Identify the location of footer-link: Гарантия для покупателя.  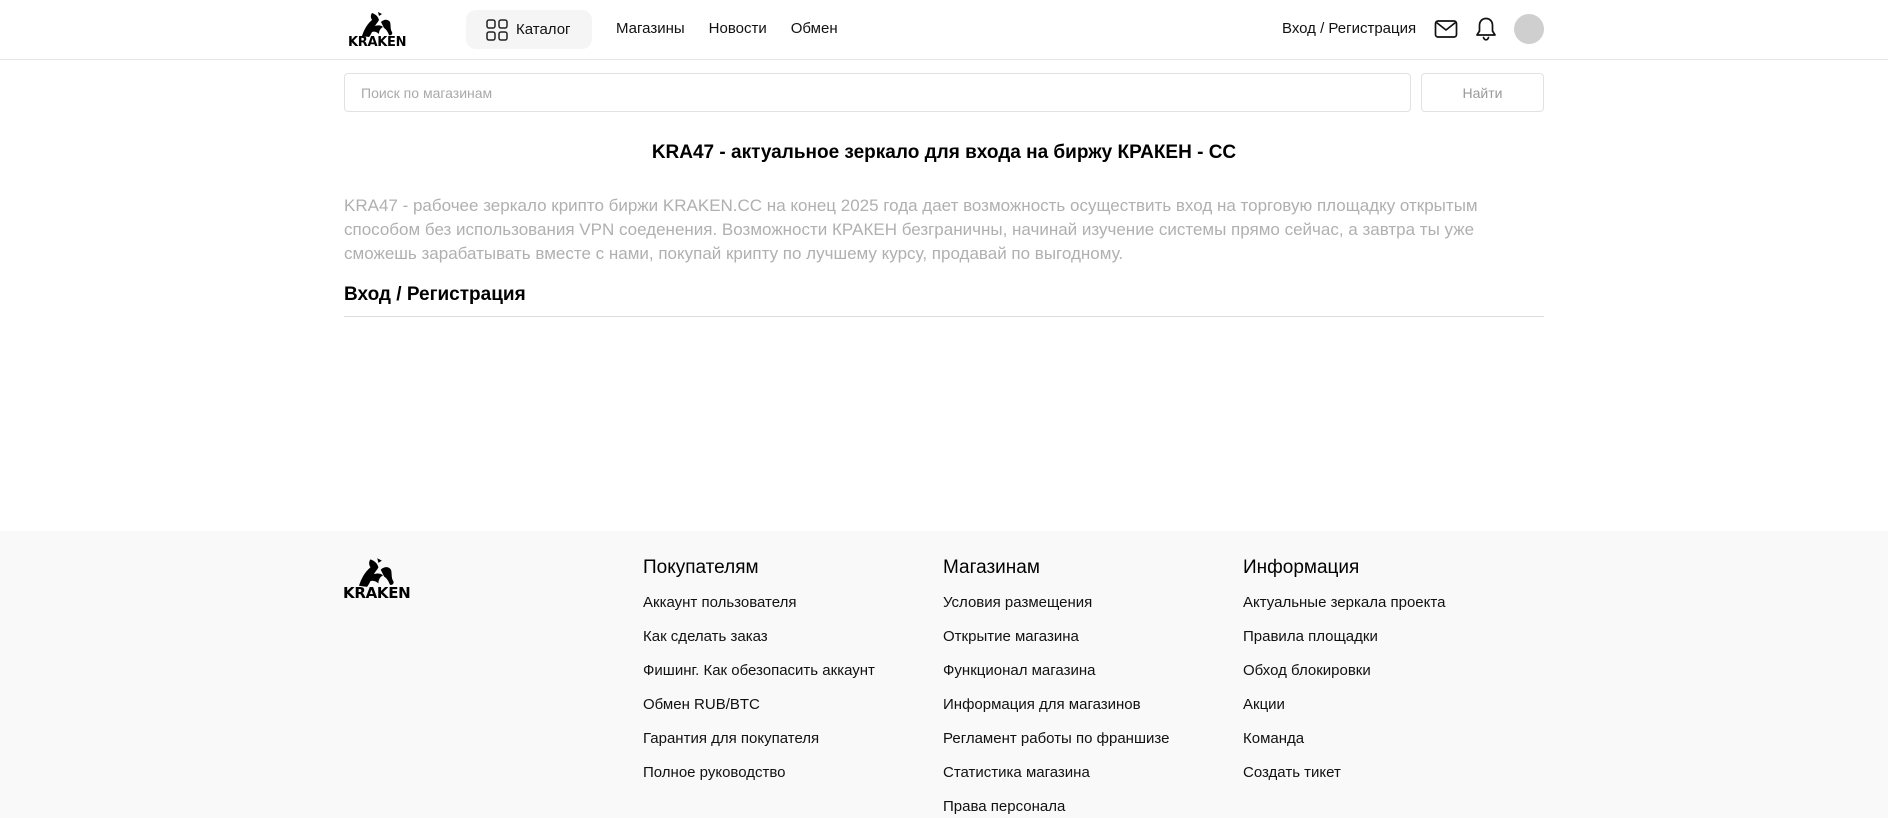
(759, 747).